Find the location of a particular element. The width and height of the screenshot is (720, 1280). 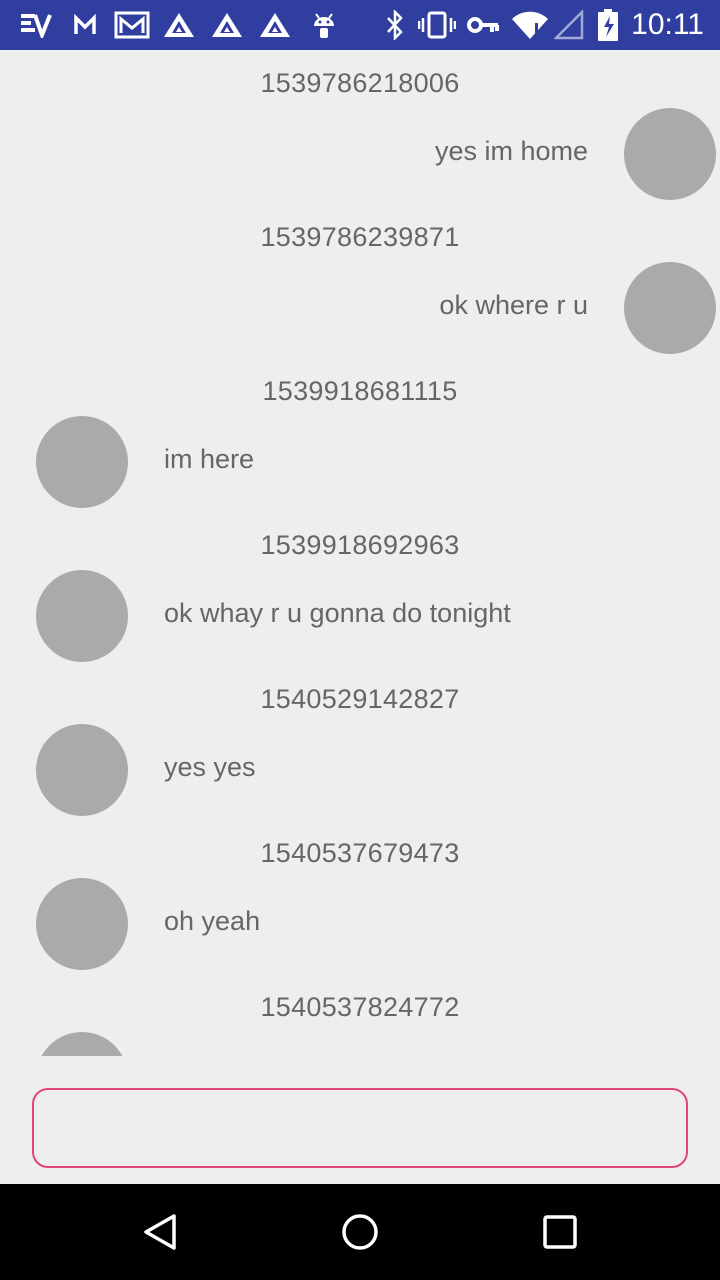

message-timestamp: 1539918681115 is located at coordinates (360, 391).